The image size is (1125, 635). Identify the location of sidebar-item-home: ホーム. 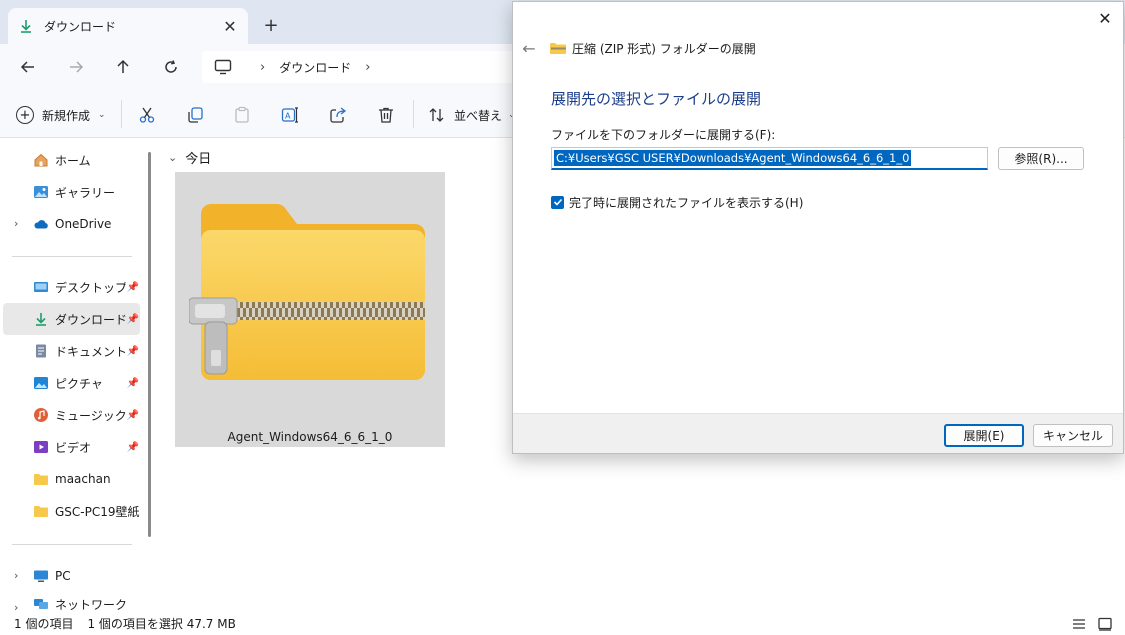
(71, 160).